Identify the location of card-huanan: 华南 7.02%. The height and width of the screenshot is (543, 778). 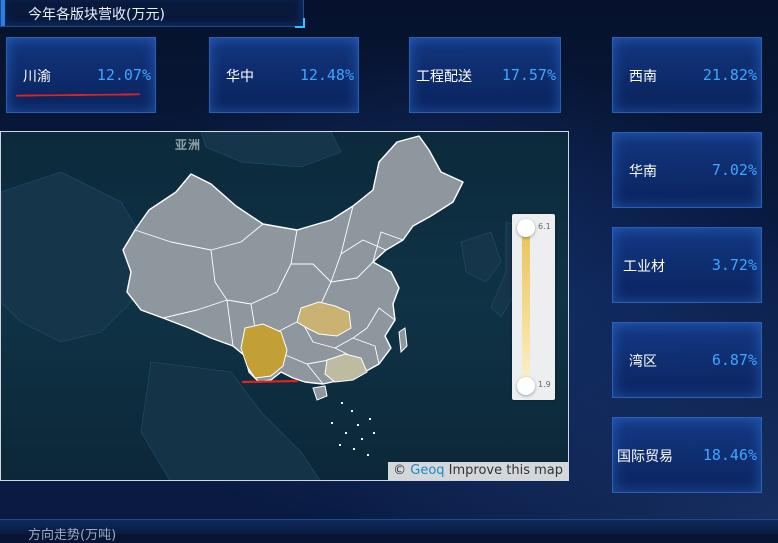
(687, 170).